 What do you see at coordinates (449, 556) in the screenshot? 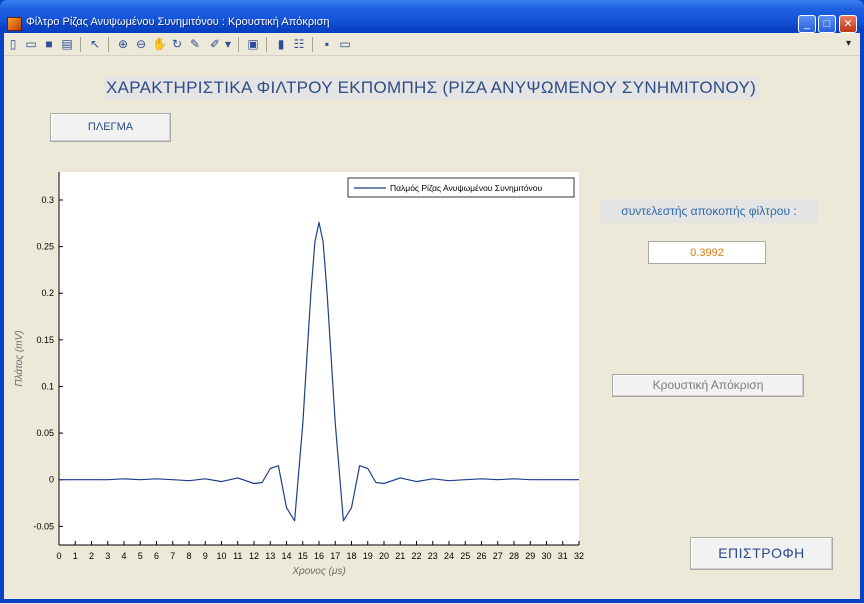
I see `x-tick-label: 24` at bounding box center [449, 556].